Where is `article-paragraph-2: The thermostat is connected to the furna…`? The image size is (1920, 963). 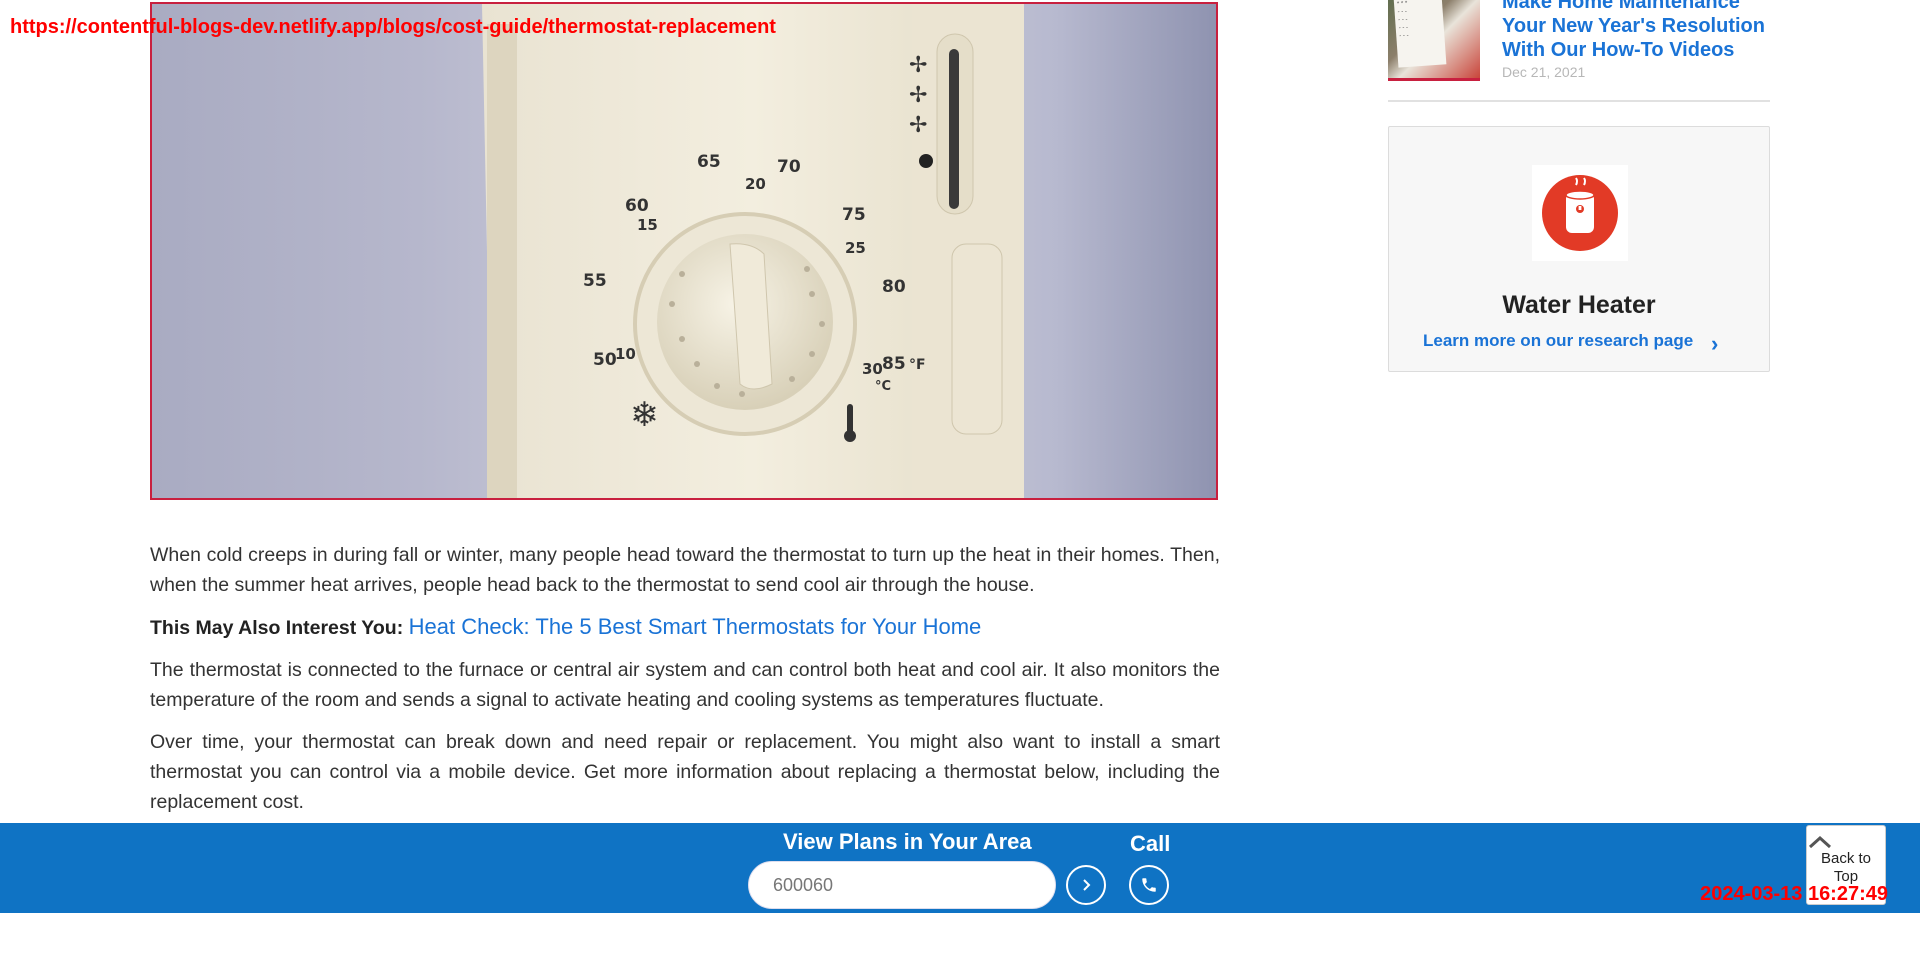 article-paragraph-2: The thermostat is connected to the furna… is located at coordinates (685, 685).